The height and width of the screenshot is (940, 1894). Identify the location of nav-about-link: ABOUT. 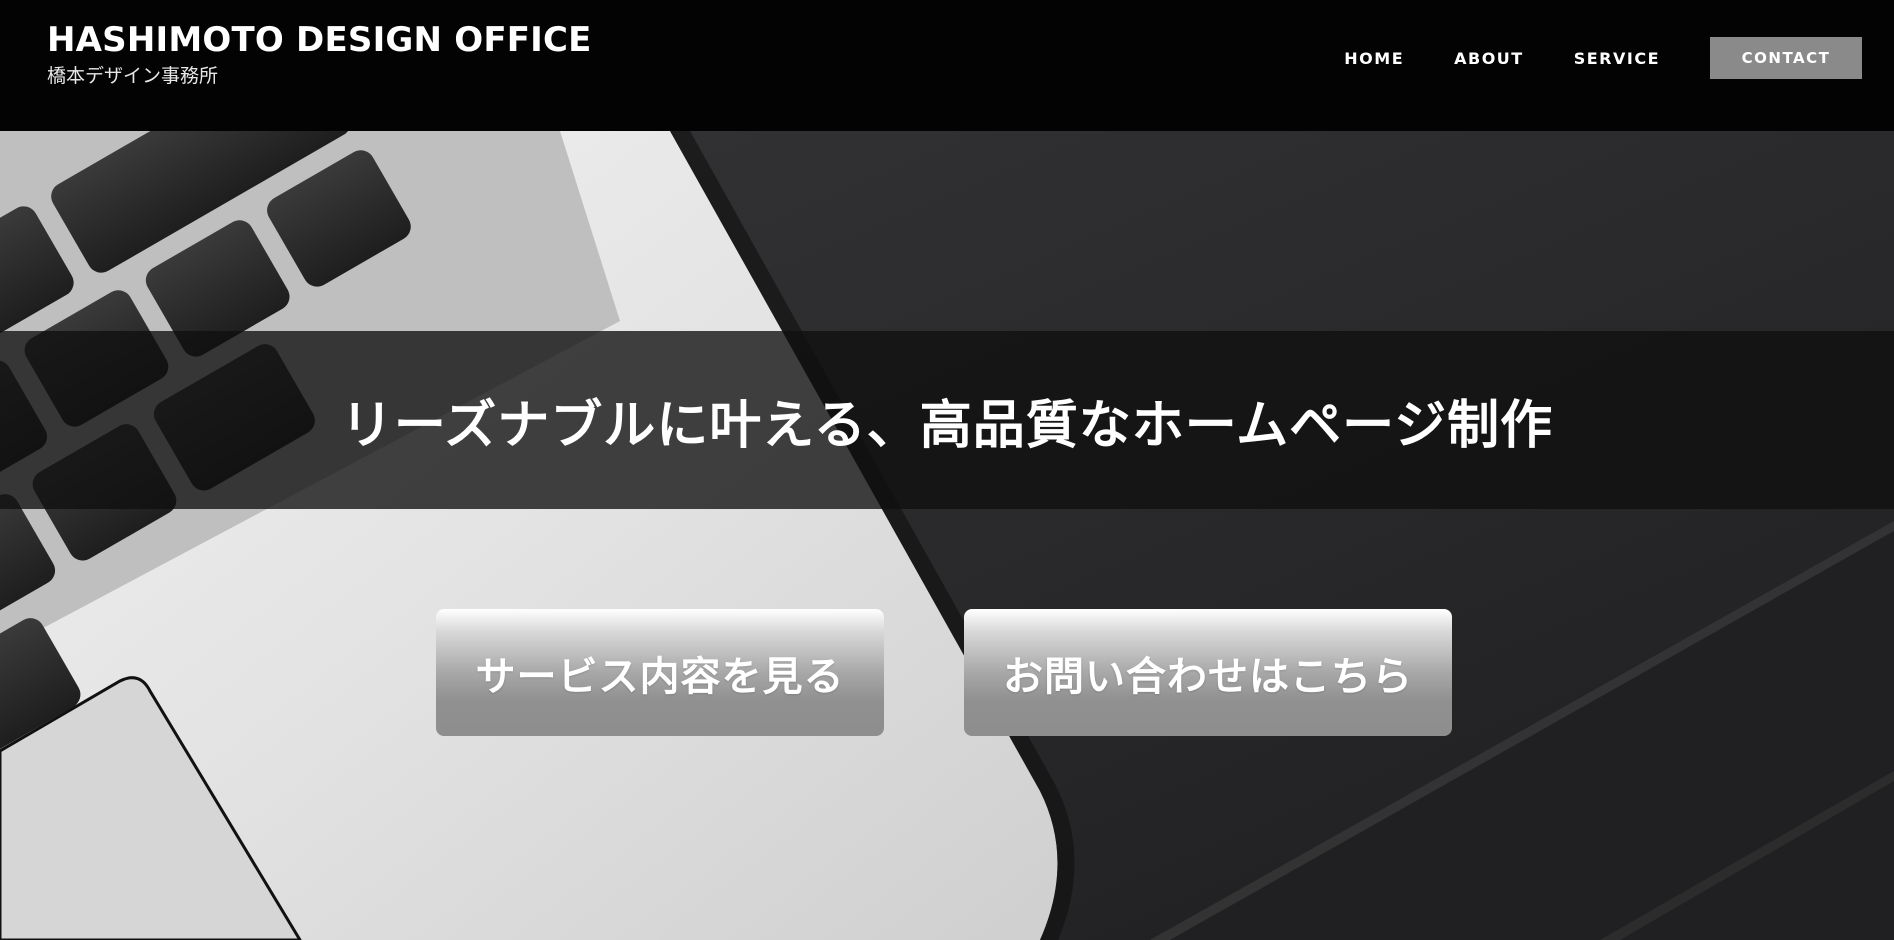
(1489, 58).